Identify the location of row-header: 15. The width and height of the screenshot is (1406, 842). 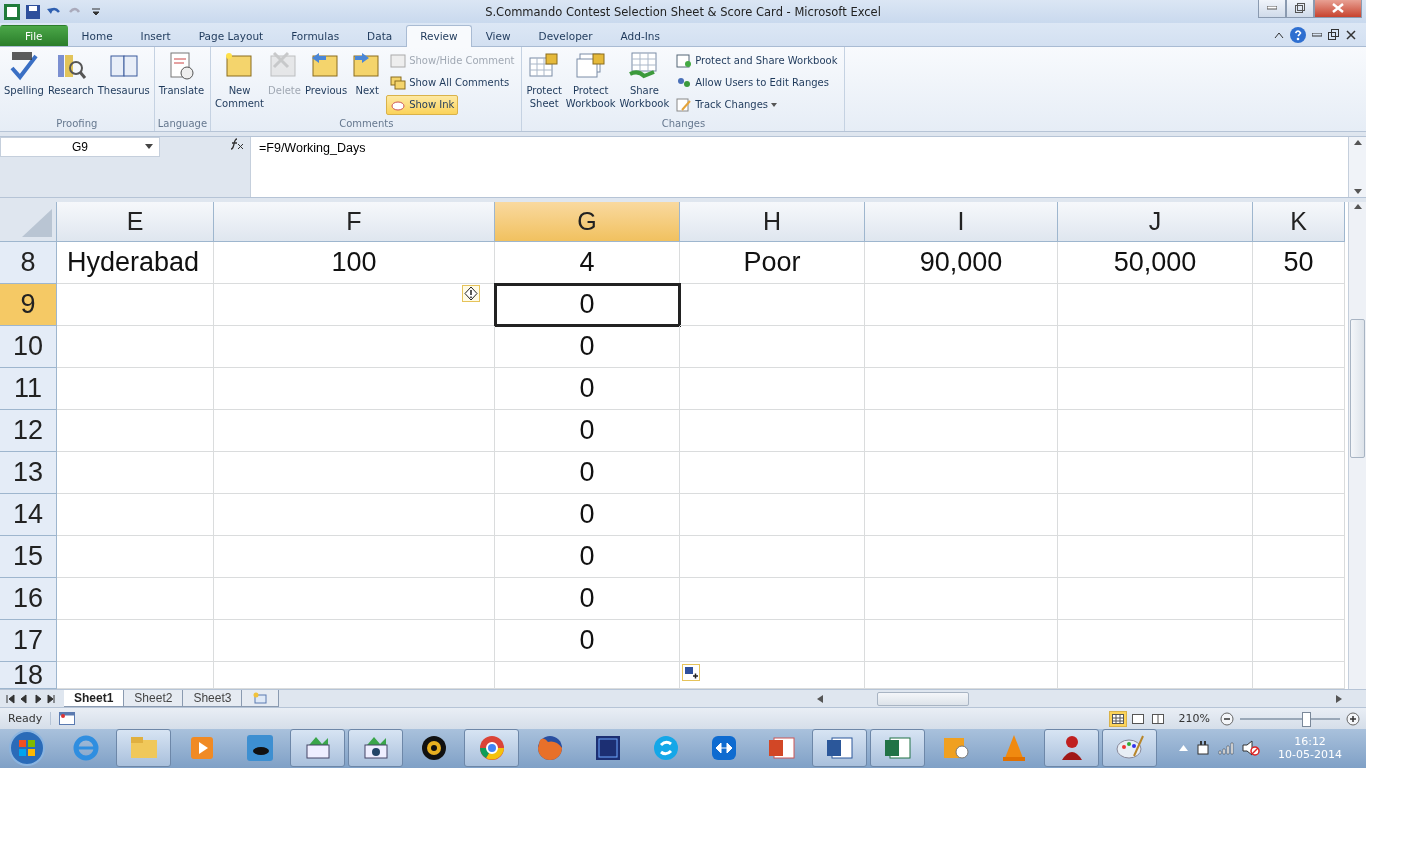
(28, 557).